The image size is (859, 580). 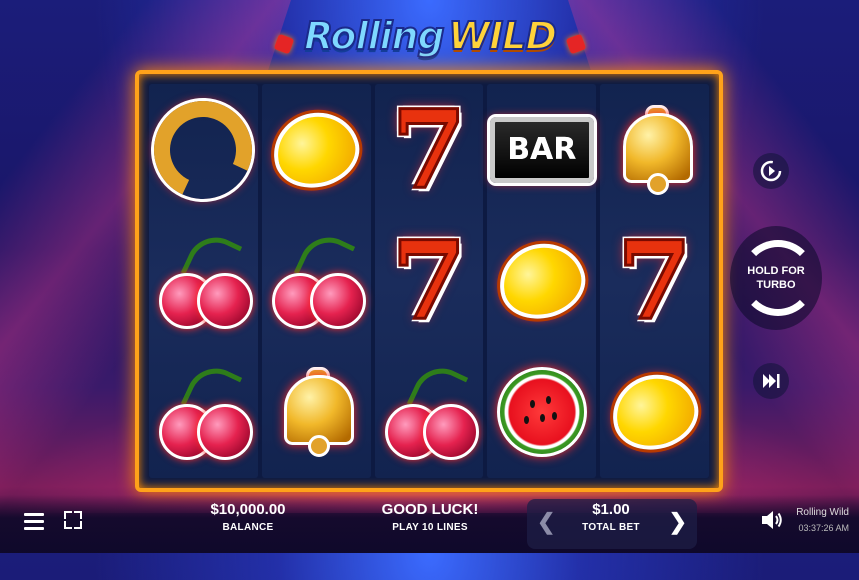 I want to click on bet-increase-button: ❯, so click(x=678, y=522).